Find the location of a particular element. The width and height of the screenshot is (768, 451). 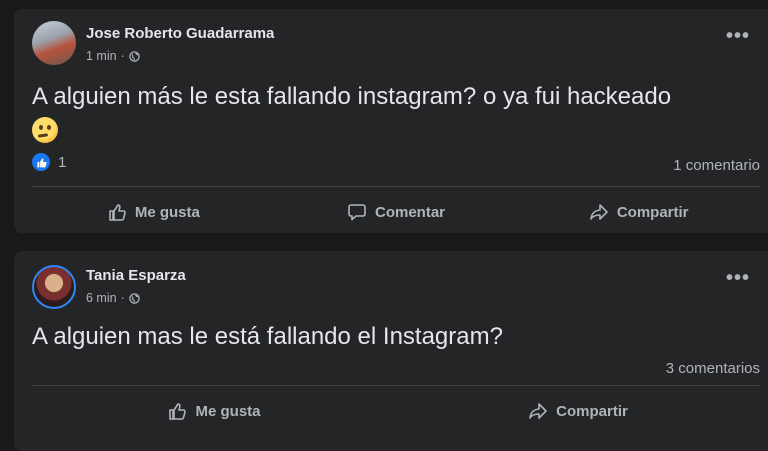

thinking-face-icon is located at coordinates (45, 129).